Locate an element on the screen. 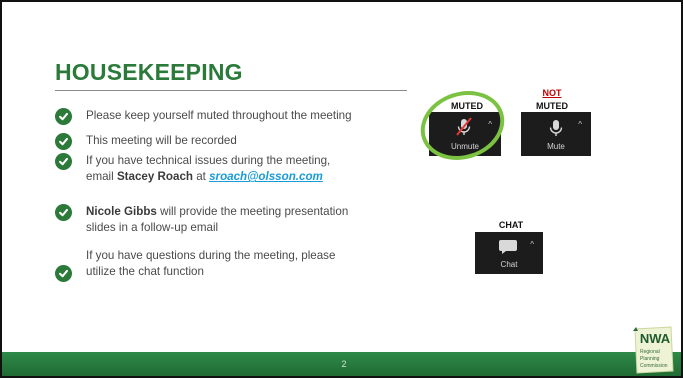  bullet-line: at is located at coordinates (201, 176).